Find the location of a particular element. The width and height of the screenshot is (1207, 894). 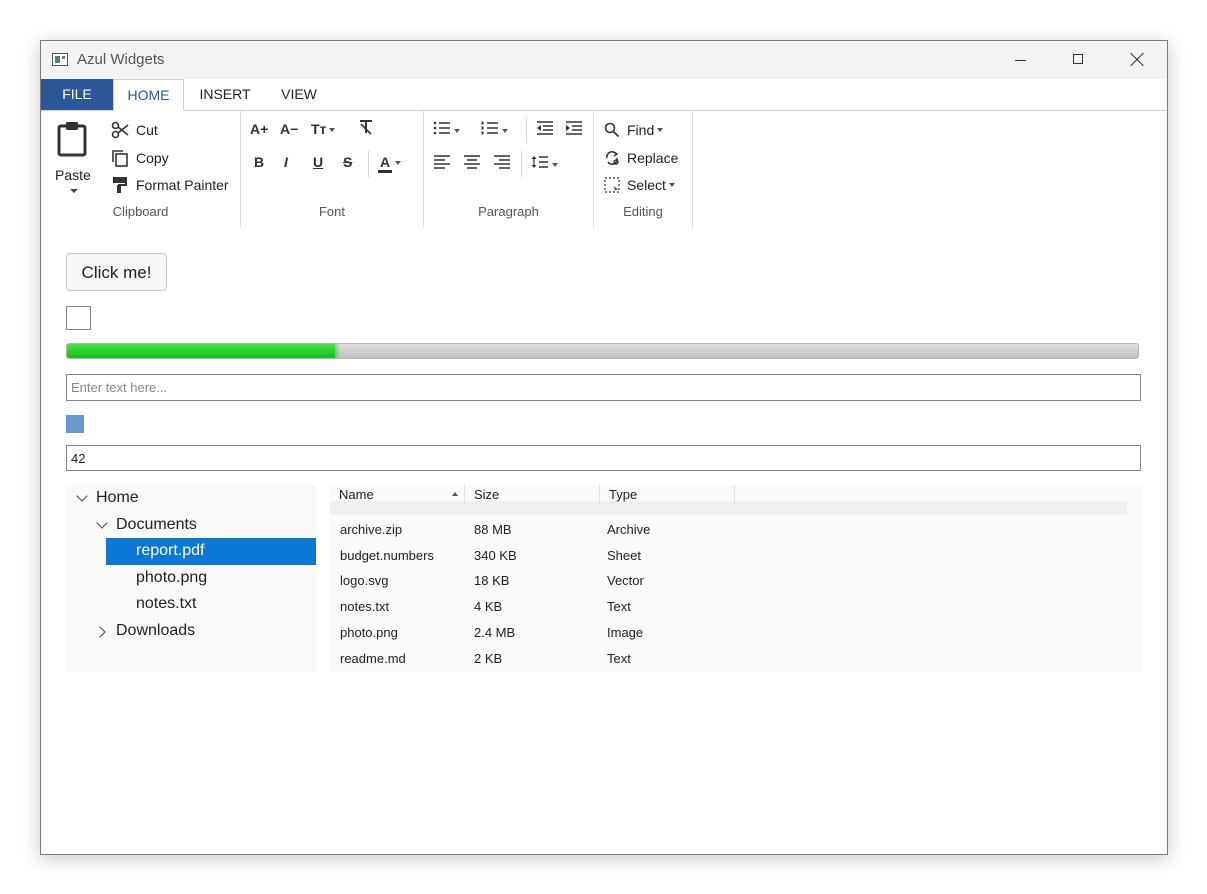

font-color-button: A is located at coordinates (390, 163).